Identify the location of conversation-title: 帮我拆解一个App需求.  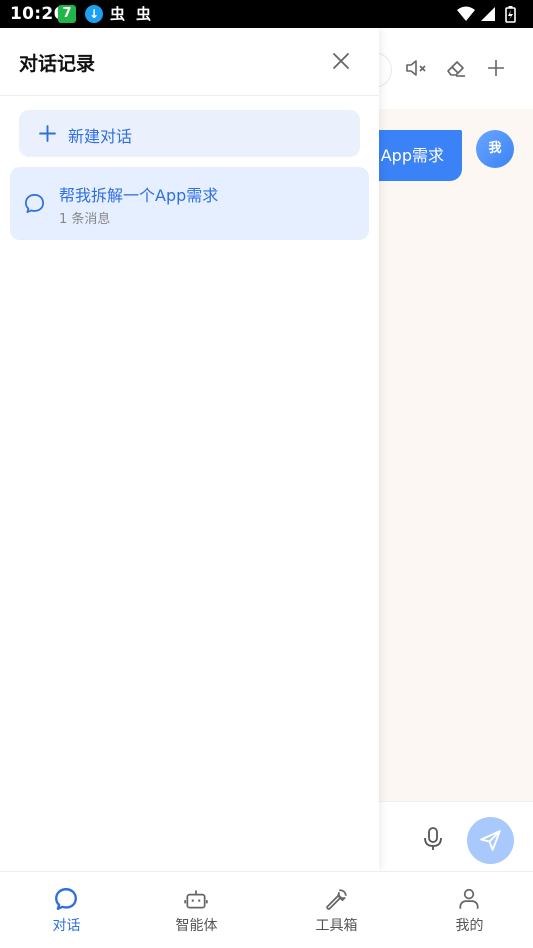
(139, 195).